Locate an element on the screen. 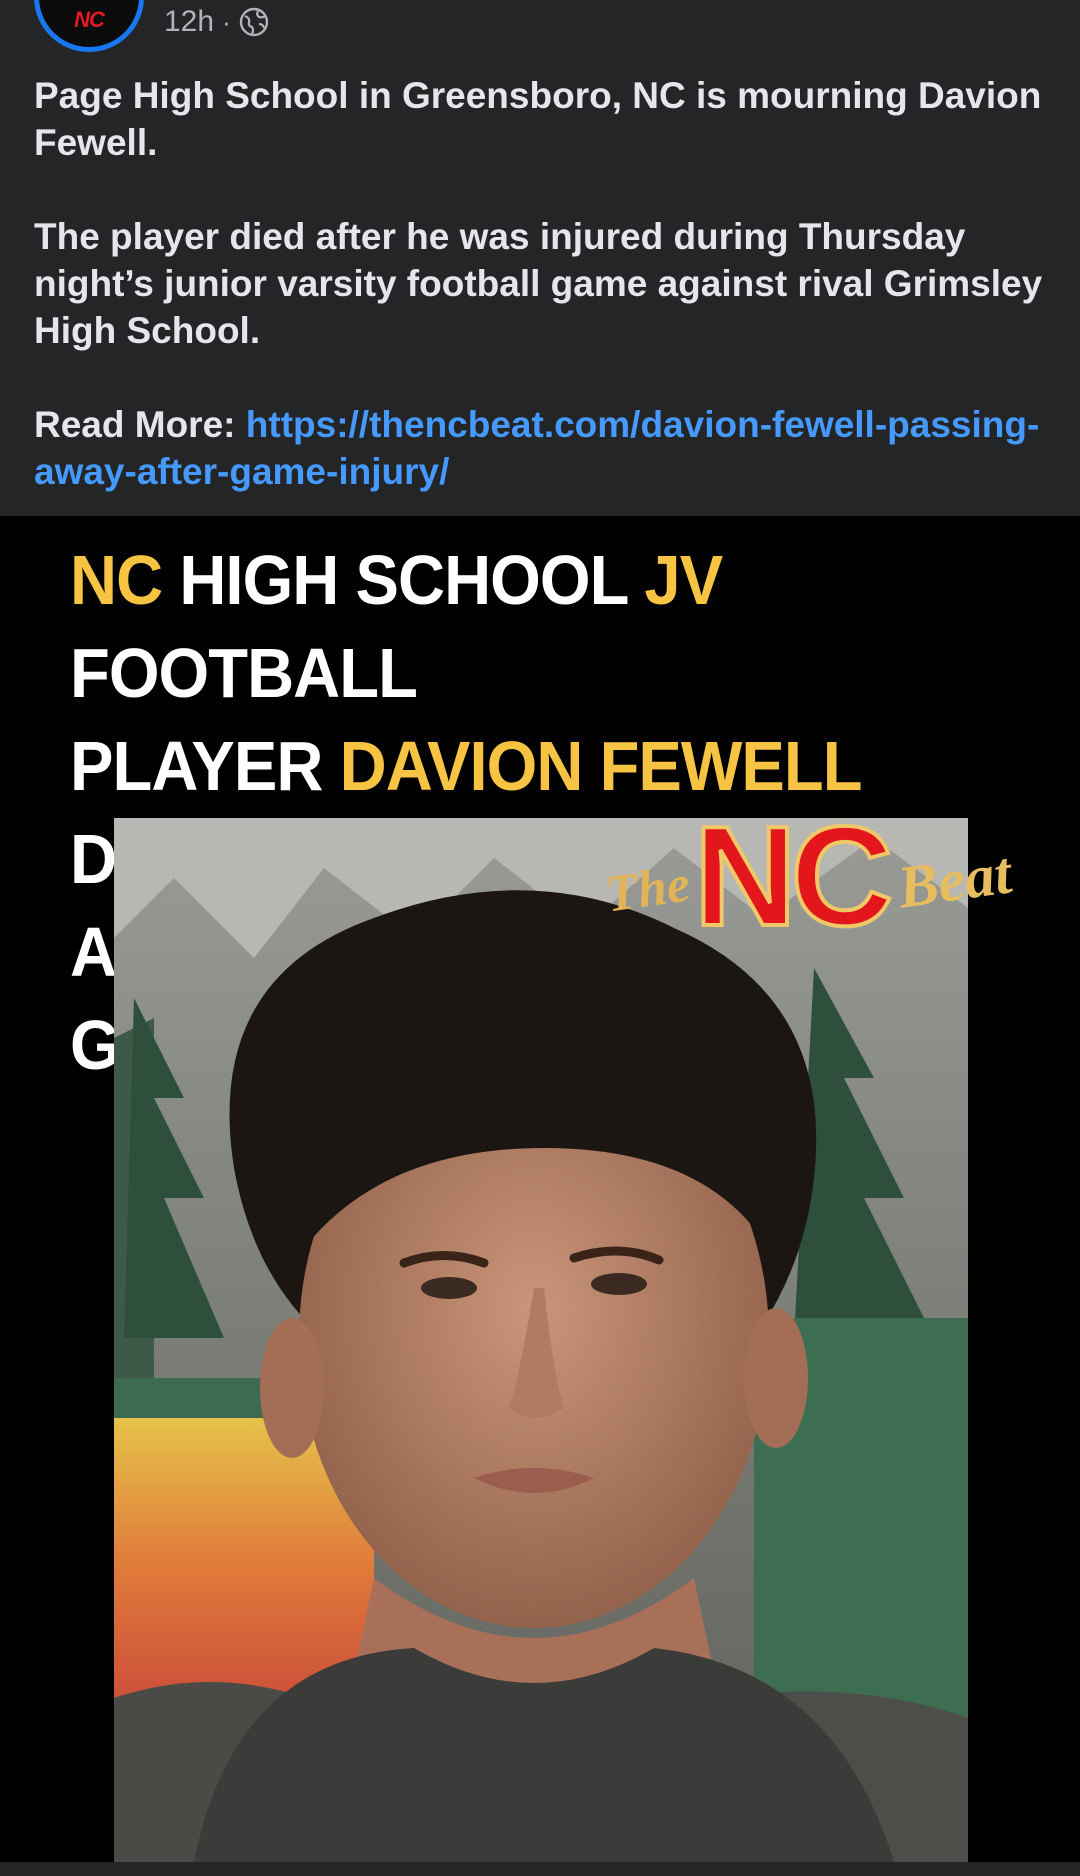 Image resolution: width=1080 pixels, height=1876 pixels. headline-segment: HIGH SCHOOL is located at coordinates (412, 580).